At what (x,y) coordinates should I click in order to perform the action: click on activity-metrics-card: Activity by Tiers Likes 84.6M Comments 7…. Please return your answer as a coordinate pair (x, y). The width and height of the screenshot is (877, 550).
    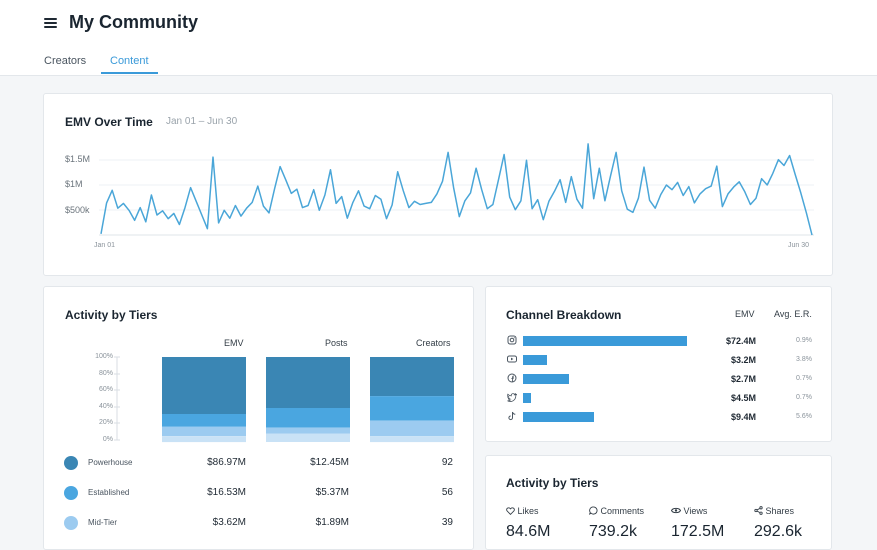
    Looking at the image, I should click on (658, 502).